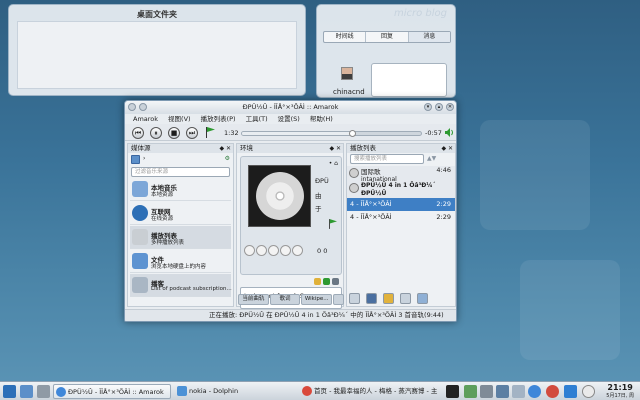 The image size is (640, 400). Describe the element at coordinates (156, 133) in the screenshot. I see `pause-icon: ⏸` at that location.